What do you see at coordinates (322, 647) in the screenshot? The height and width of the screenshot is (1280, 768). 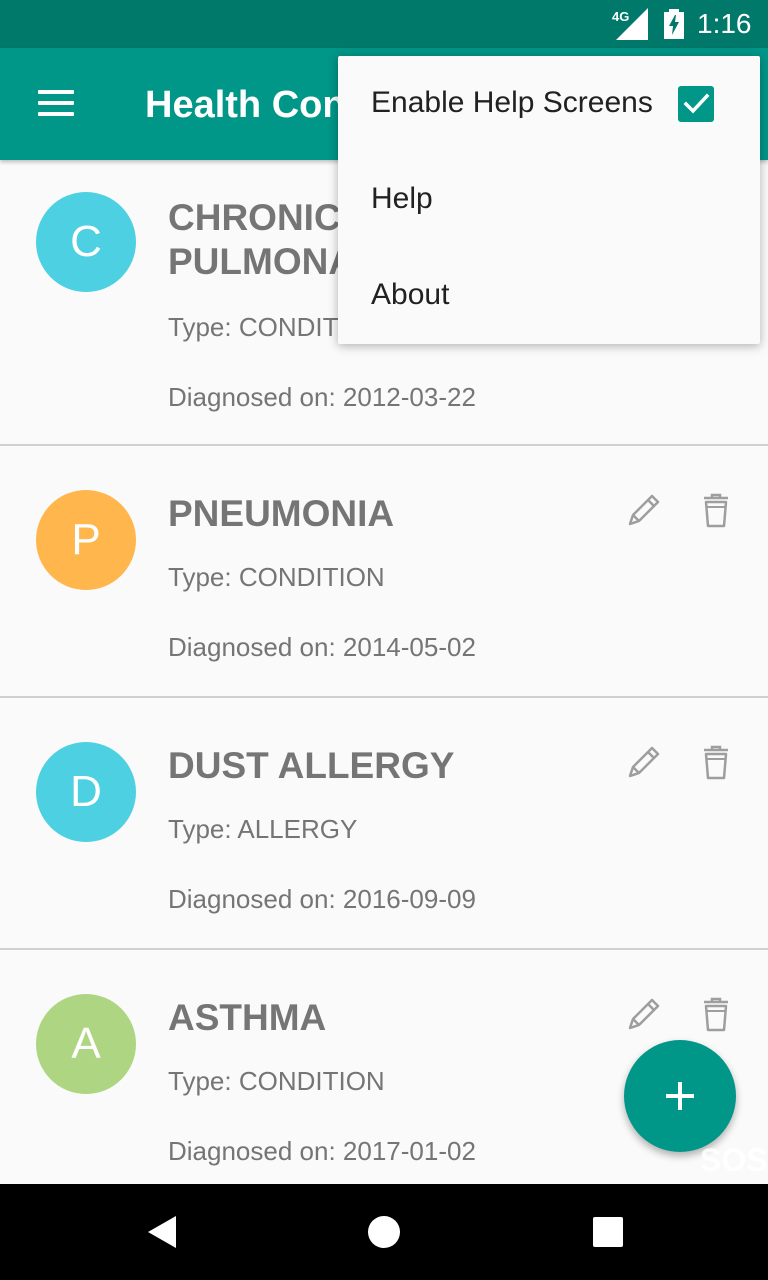 I see `diagnosed-date: Diagnosed on: 2014-05-02` at bounding box center [322, 647].